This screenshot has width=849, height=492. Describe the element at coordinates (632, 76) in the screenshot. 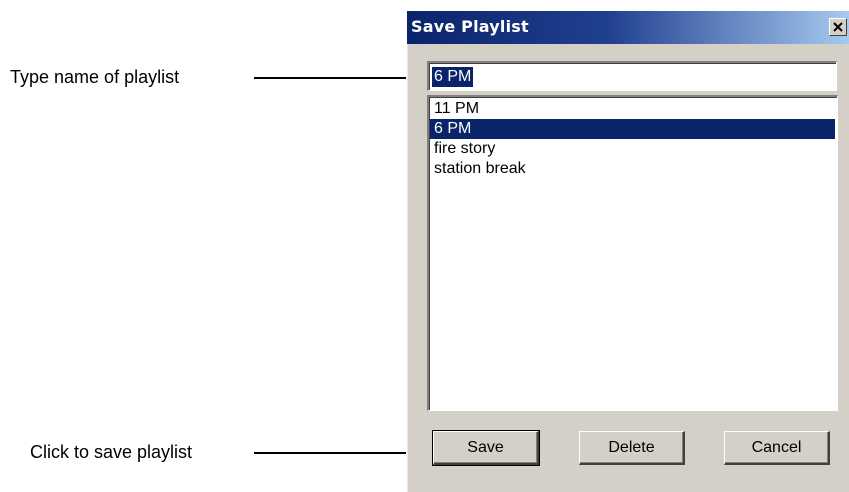

I see `playlist-name-input: 6 PM` at that location.